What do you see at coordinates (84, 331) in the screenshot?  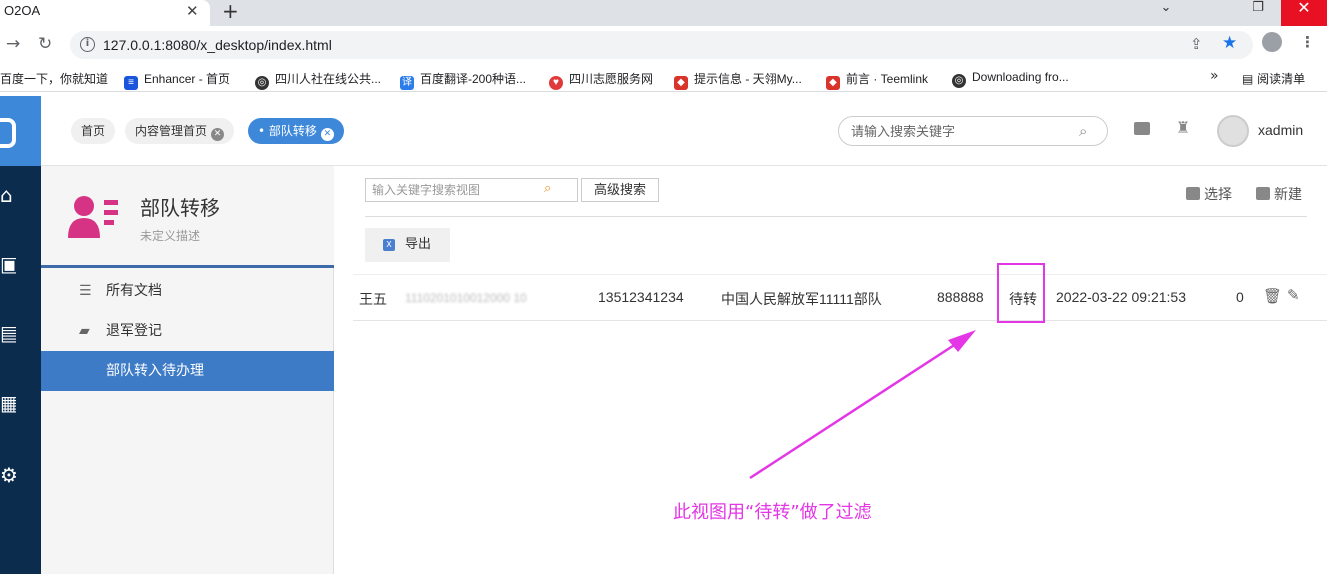 I see `folder-icon: ▰` at bounding box center [84, 331].